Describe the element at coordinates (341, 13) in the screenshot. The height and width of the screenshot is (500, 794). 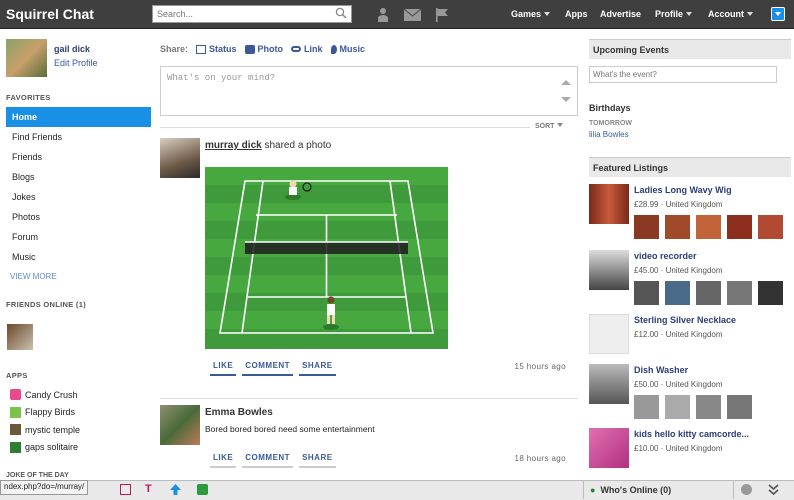
I see `search-icon` at that location.